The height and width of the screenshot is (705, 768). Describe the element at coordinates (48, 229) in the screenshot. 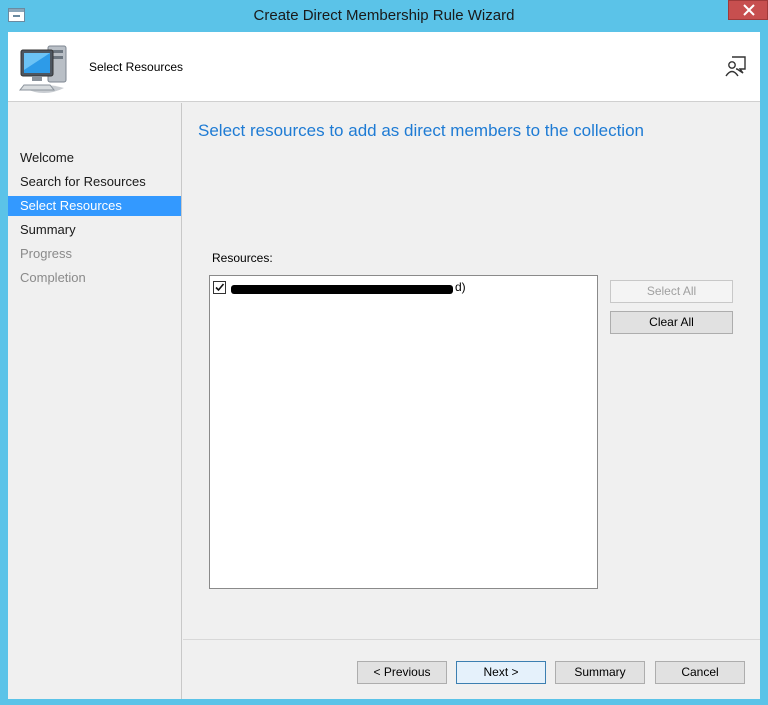

I see `step-summary: Summary` at that location.